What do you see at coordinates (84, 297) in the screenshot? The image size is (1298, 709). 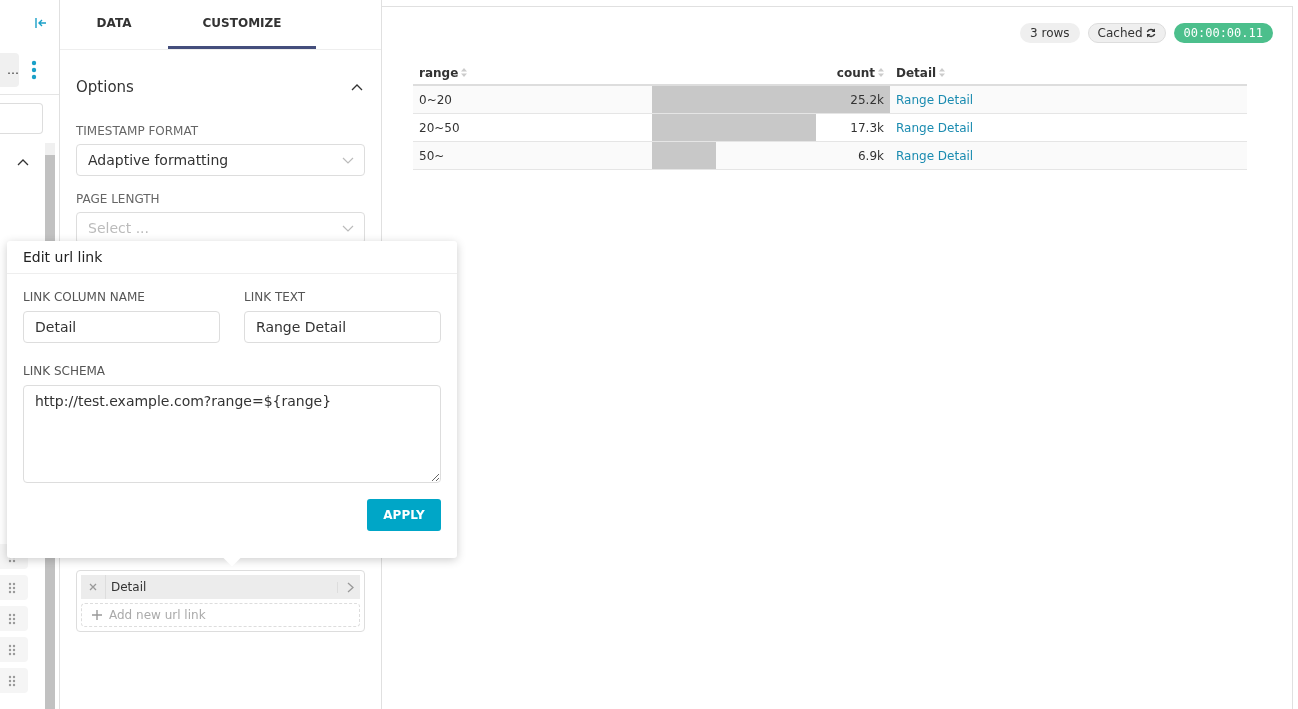 I see `field-label: LINK COLUMN NAME` at bounding box center [84, 297].